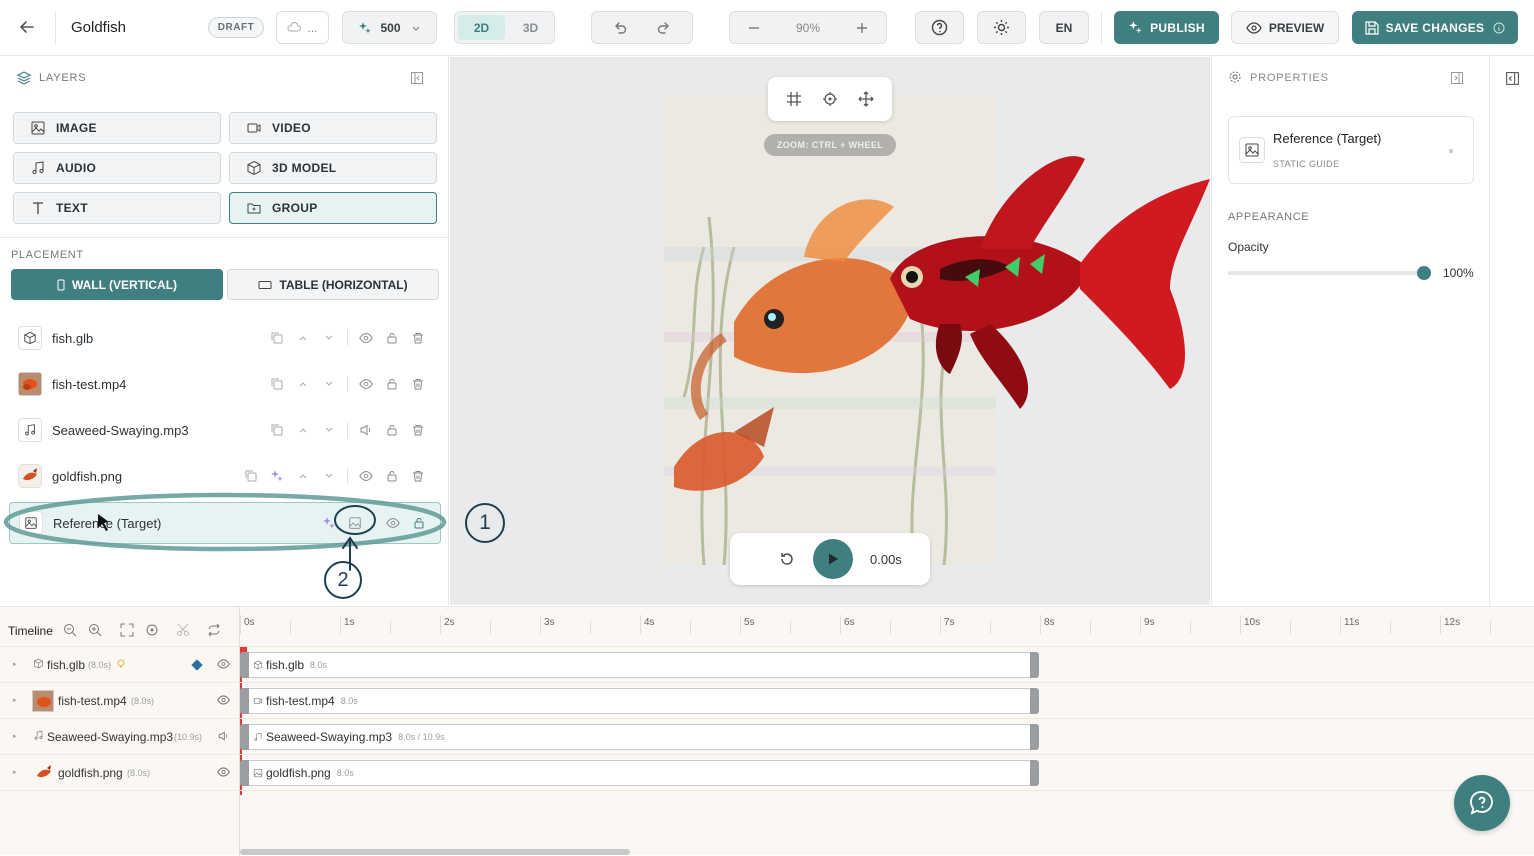 The width and height of the screenshot is (1534, 856). Describe the element at coordinates (1040, 284) in the screenshot. I see `fish-3d-model` at that location.